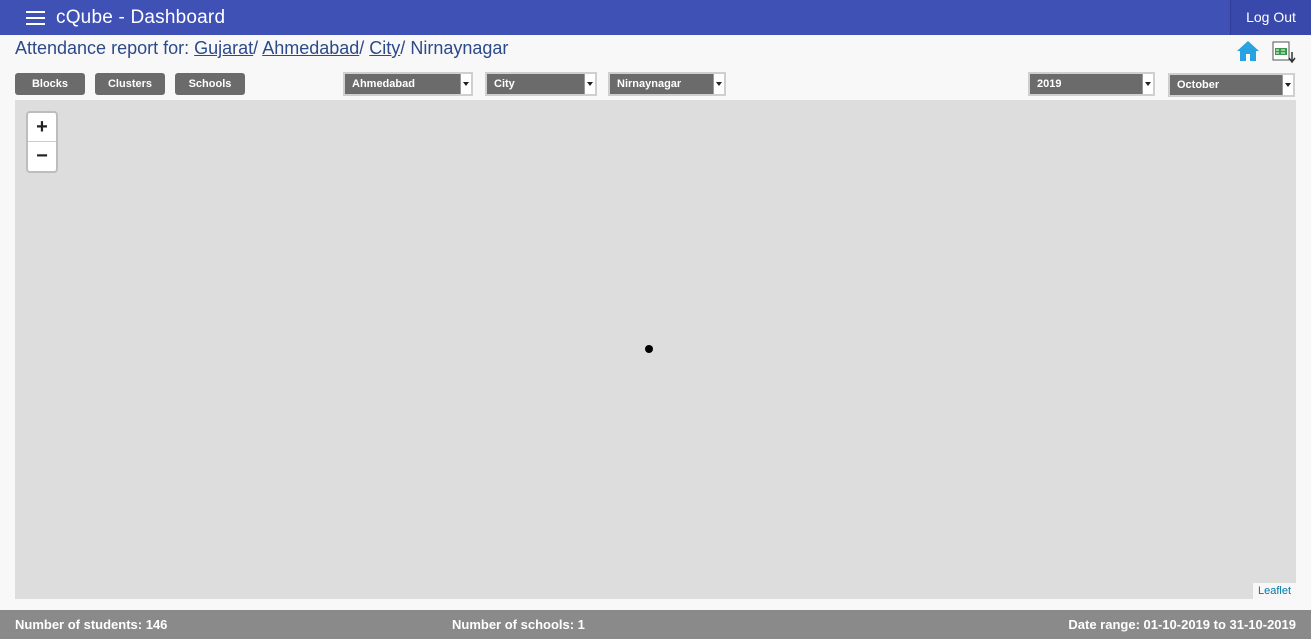 Image resolution: width=1311 pixels, height=639 pixels. What do you see at coordinates (504, 84) in the screenshot?
I see `block-select-value: City` at bounding box center [504, 84].